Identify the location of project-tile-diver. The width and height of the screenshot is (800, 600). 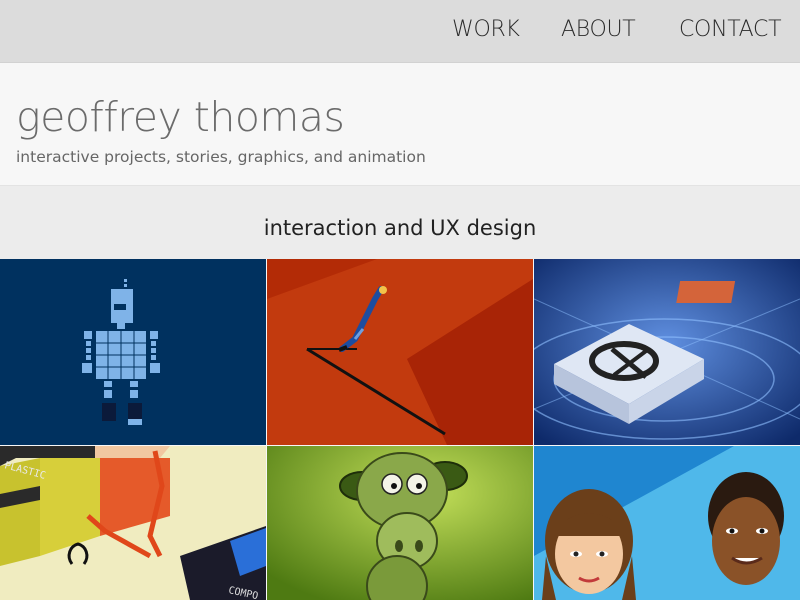
(400, 352).